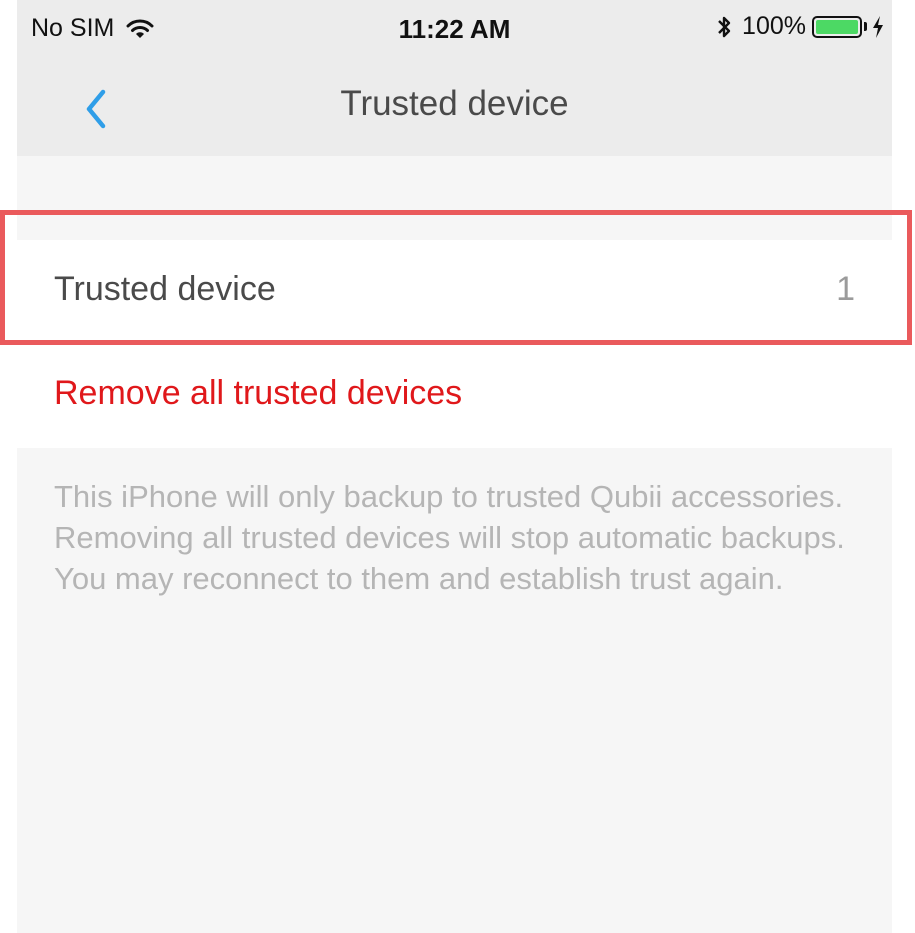 The image size is (915, 933). Describe the element at coordinates (724, 26) in the screenshot. I see `bluetooth-icon` at that location.